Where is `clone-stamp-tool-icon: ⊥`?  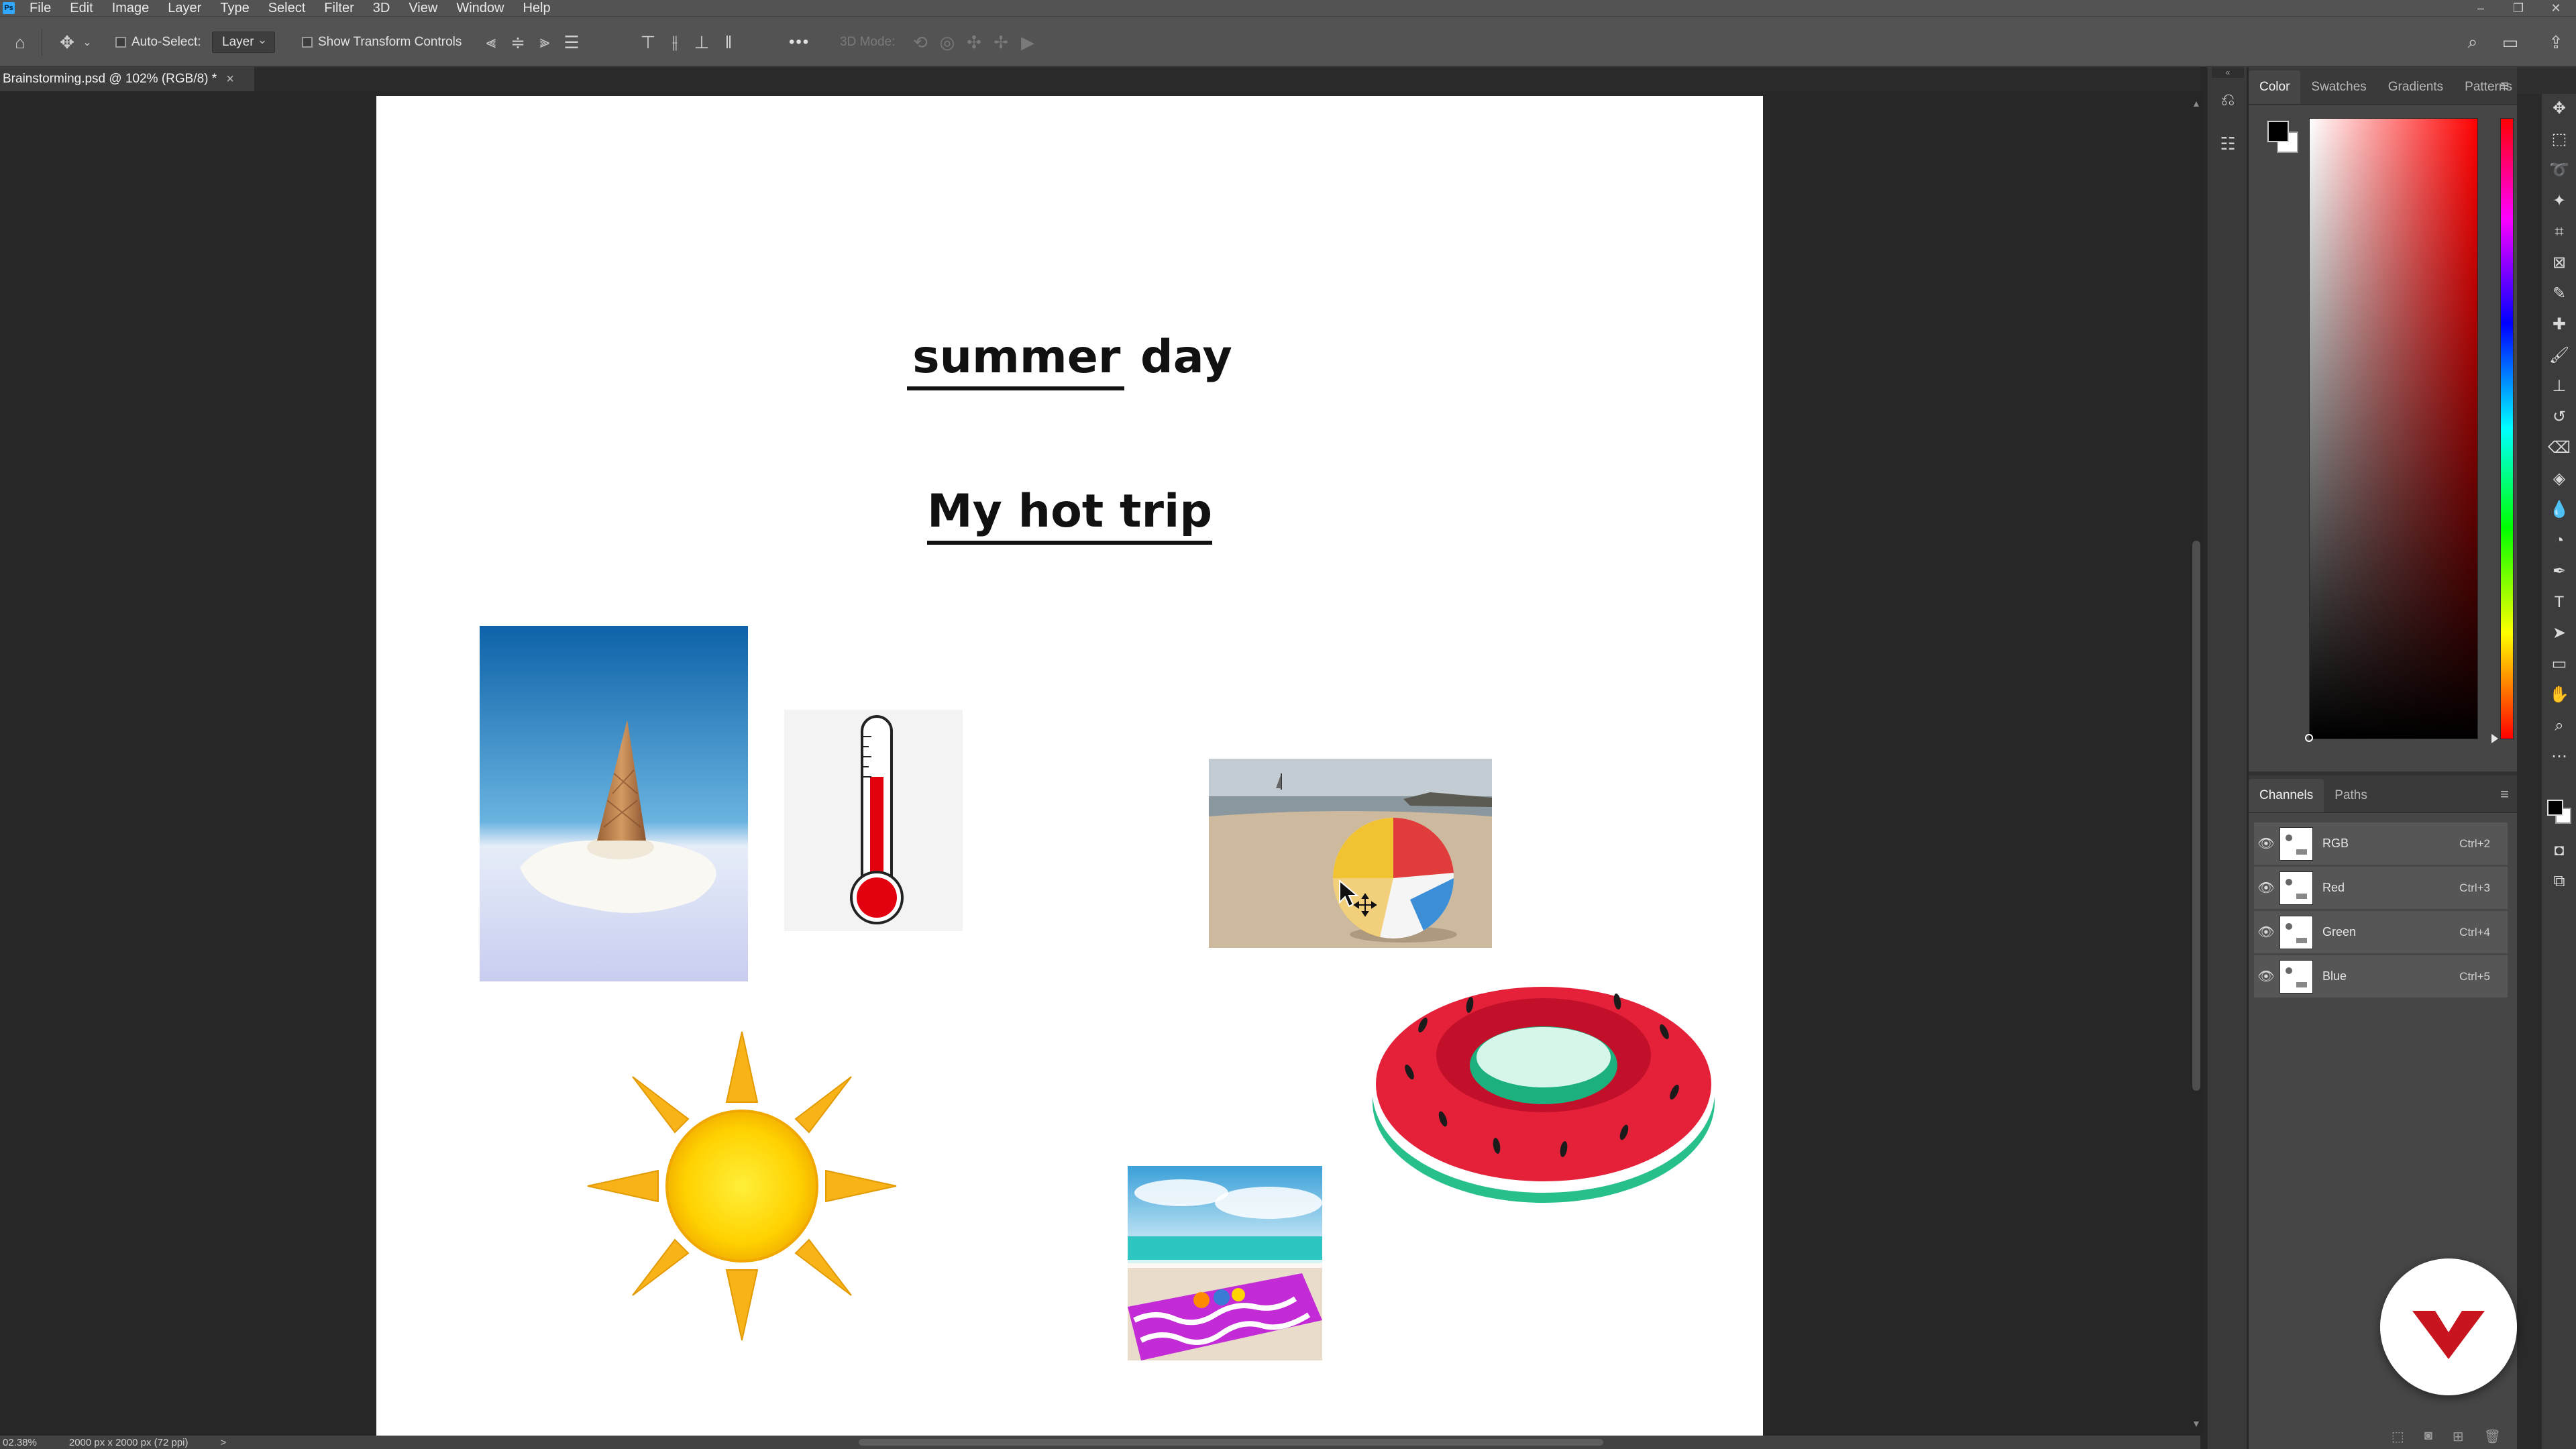
clone-stamp-tool-icon: ⊥ is located at coordinates (2559, 386).